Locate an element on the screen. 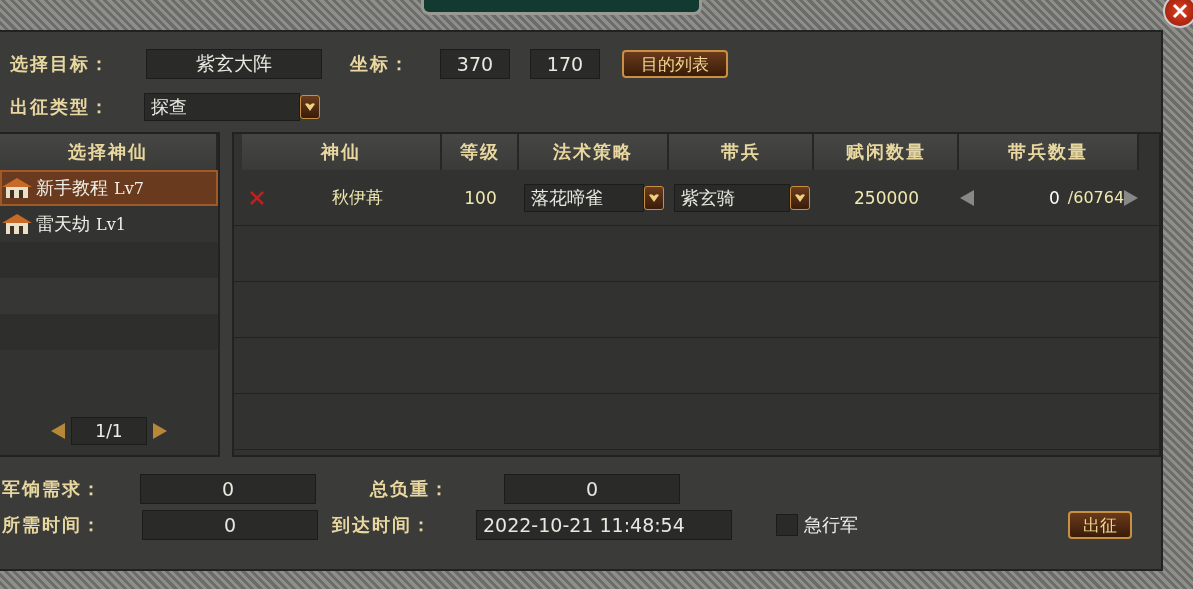 The image size is (1193, 589). dispatch-button: 出征 is located at coordinates (1100, 525).